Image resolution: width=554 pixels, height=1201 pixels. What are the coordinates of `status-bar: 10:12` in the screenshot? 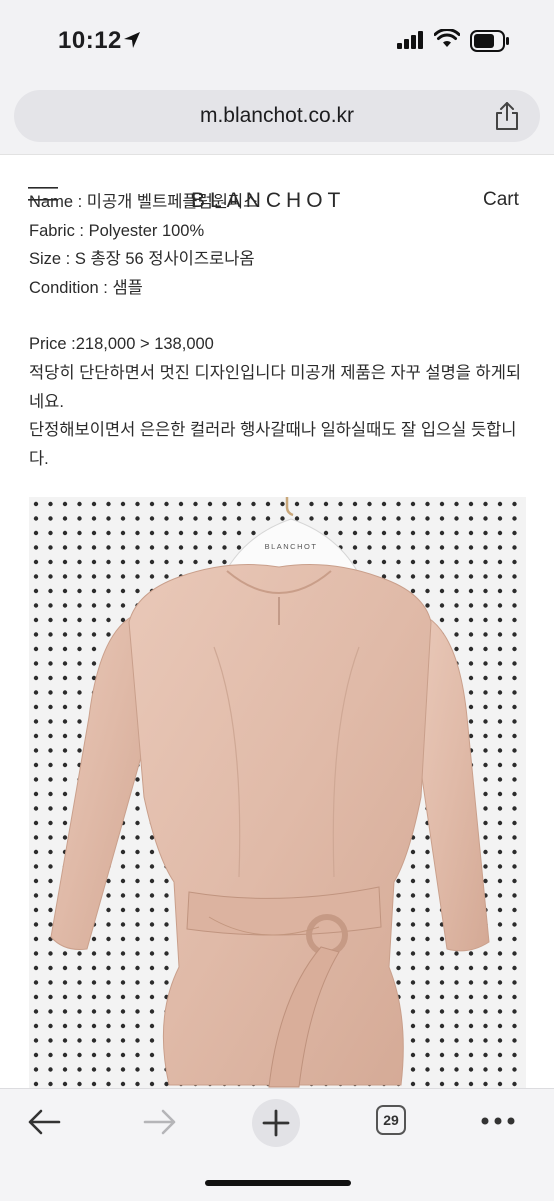 It's located at (277, 42).